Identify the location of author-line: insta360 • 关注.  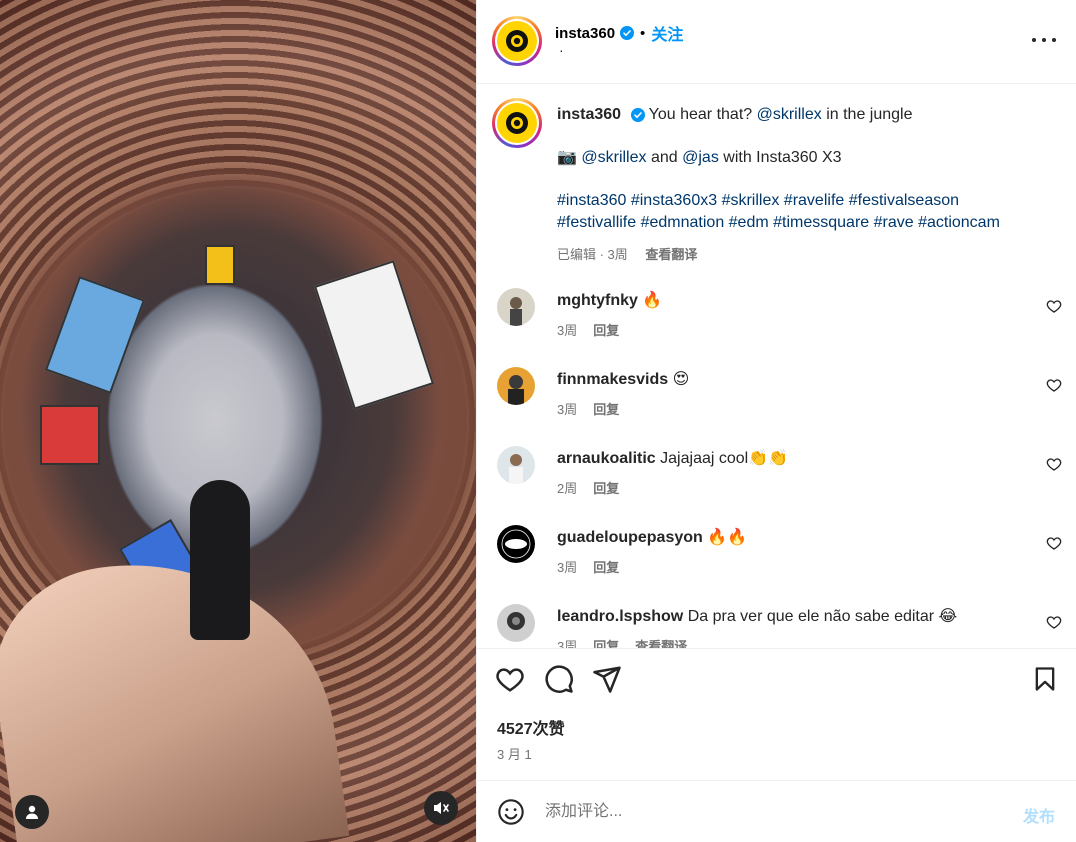
(619, 33).